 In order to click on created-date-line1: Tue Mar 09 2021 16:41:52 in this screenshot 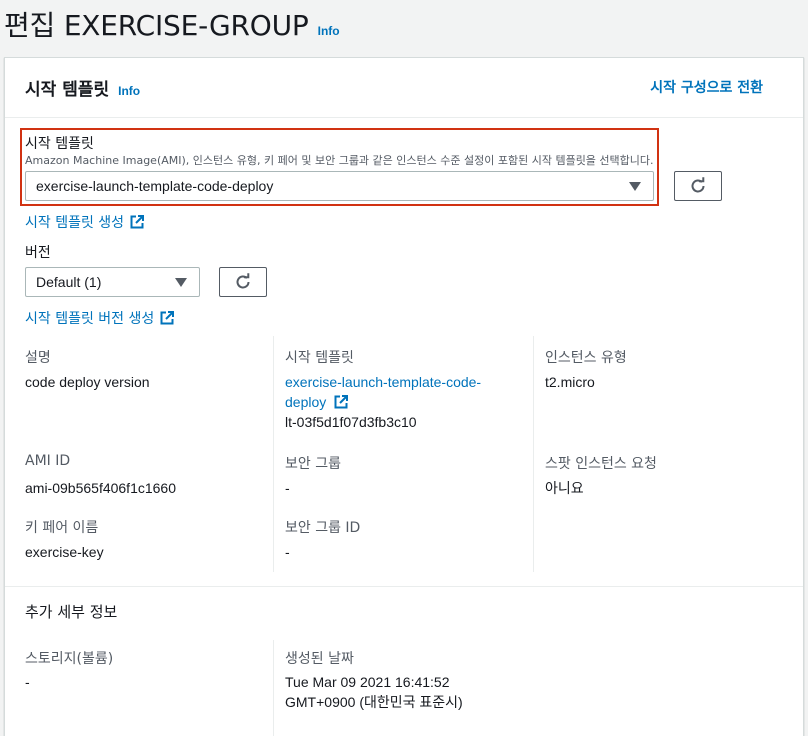, I will do `click(367, 682)`.